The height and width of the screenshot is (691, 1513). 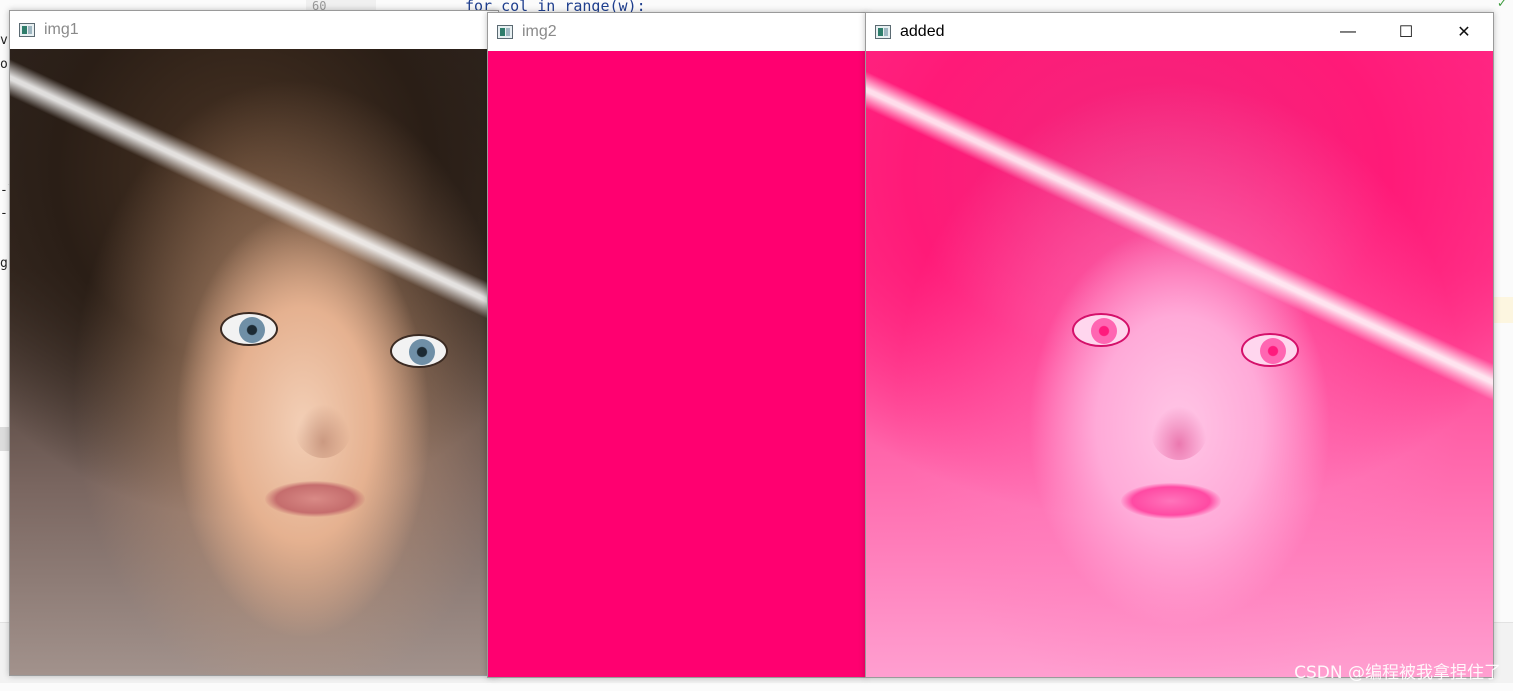 What do you see at coordinates (539, 31) in the screenshot?
I see `window-title: img2` at bounding box center [539, 31].